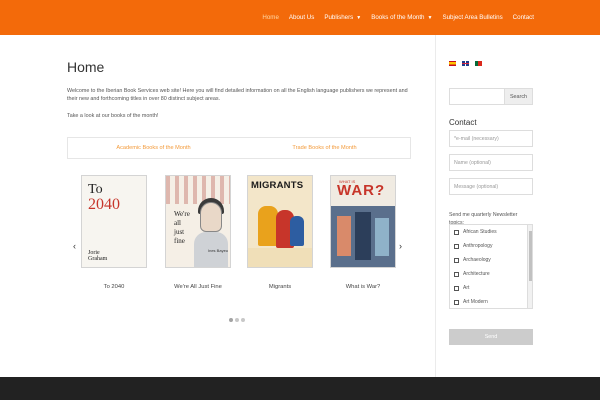 This screenshot has height=400, width=600. I want to click on search-form: Search, so click(491, 96).